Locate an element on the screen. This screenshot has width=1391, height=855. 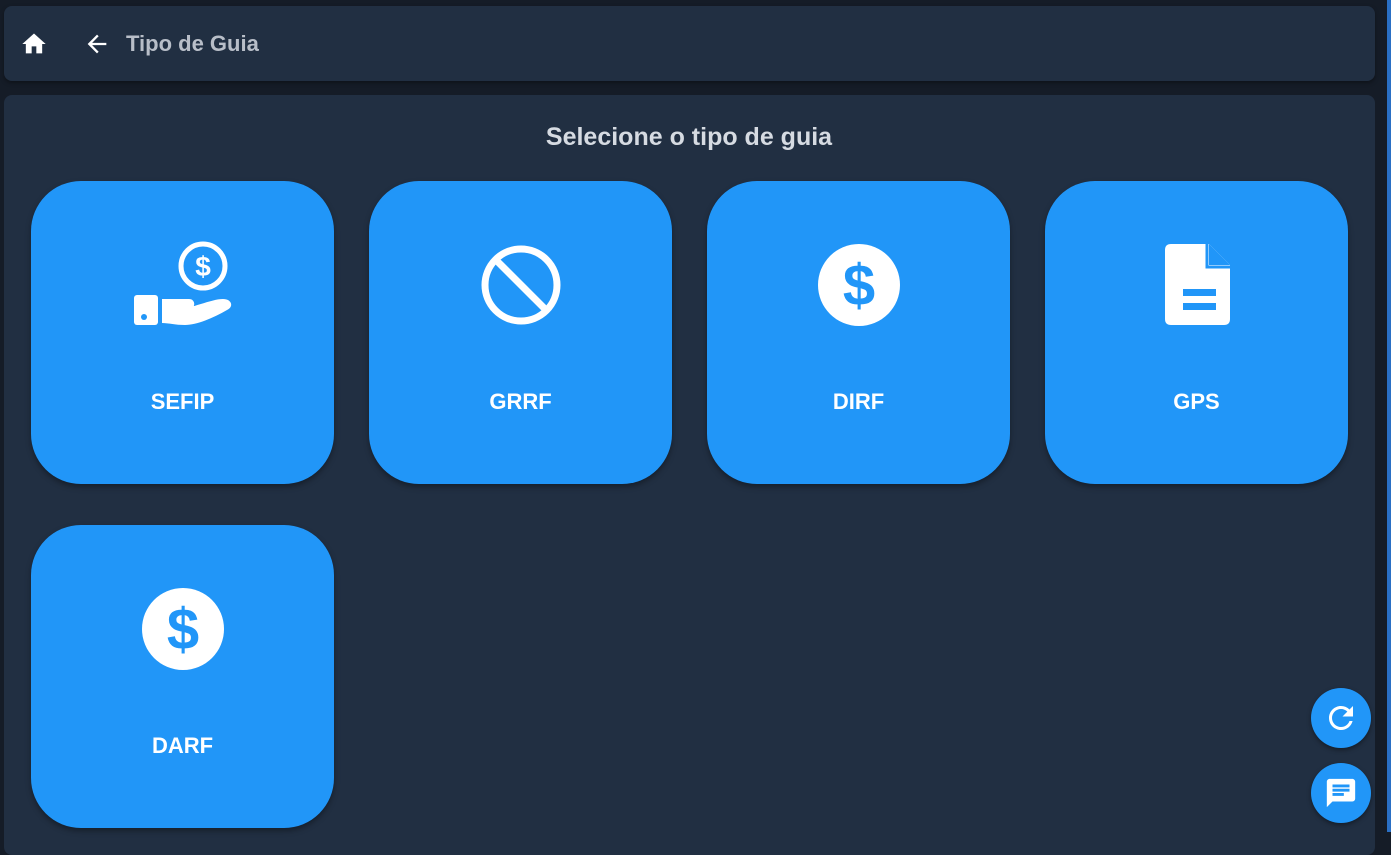
refresh-button is located at coordinates (1341, 718).